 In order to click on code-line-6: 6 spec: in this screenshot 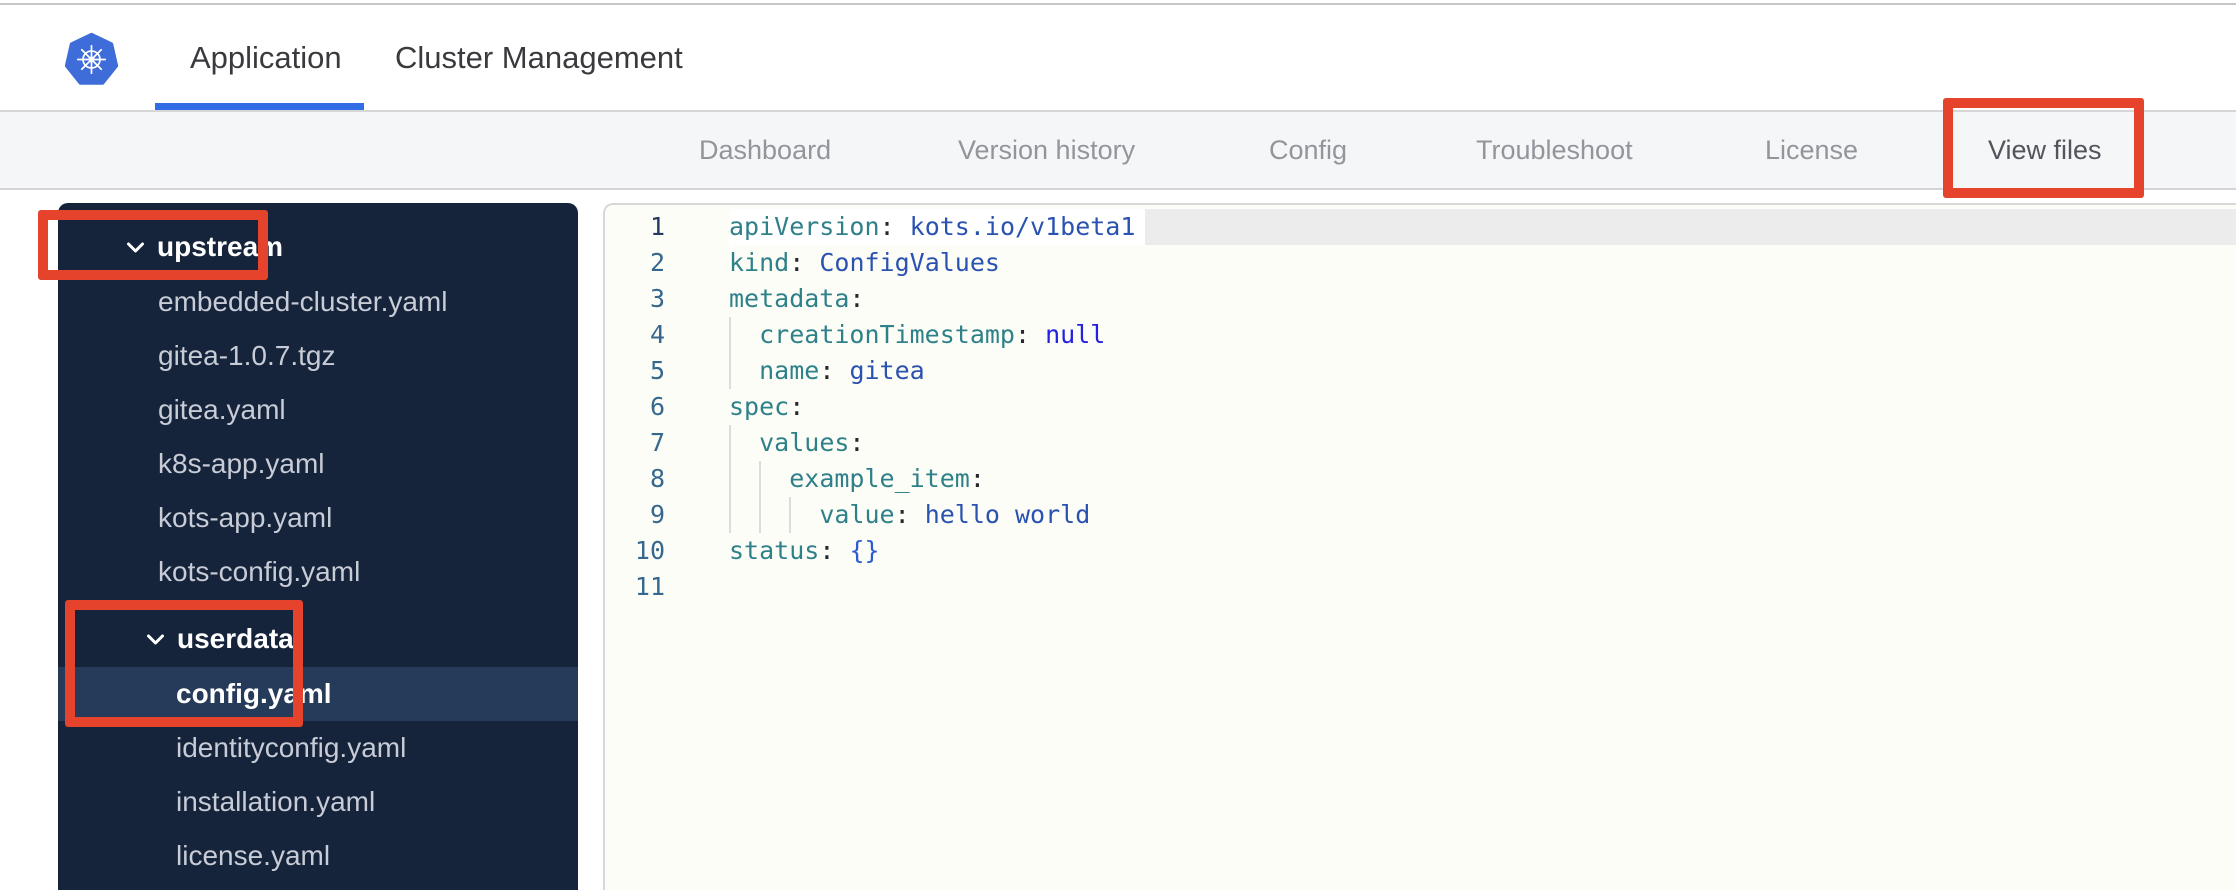, I will do `click(1420, 407)`.